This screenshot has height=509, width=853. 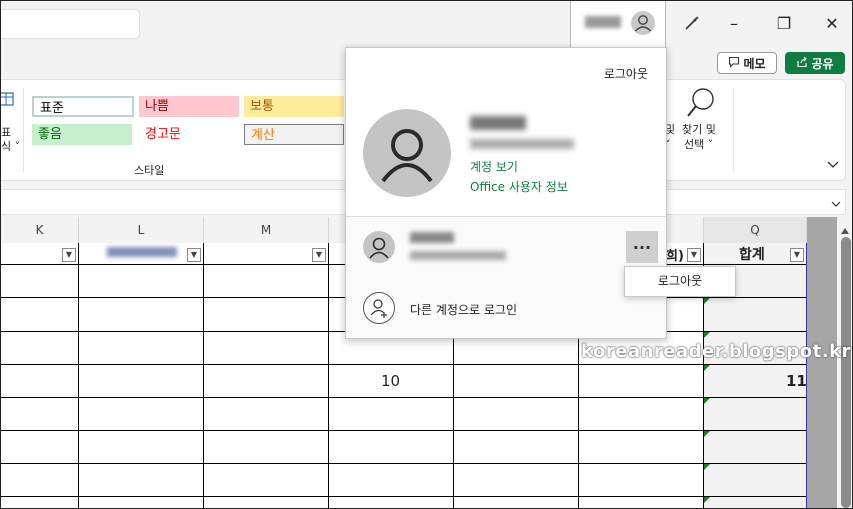 I want to click on header-p-partial: 희), so click(x=675, y=256).